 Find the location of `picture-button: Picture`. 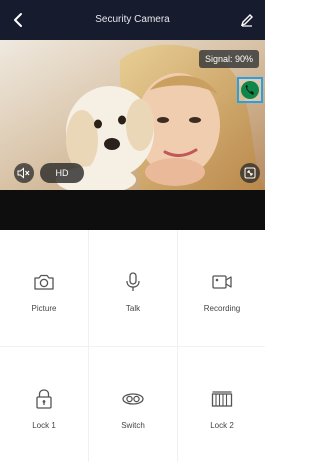

picture-button: Picture is located at coordinates (44, 288).